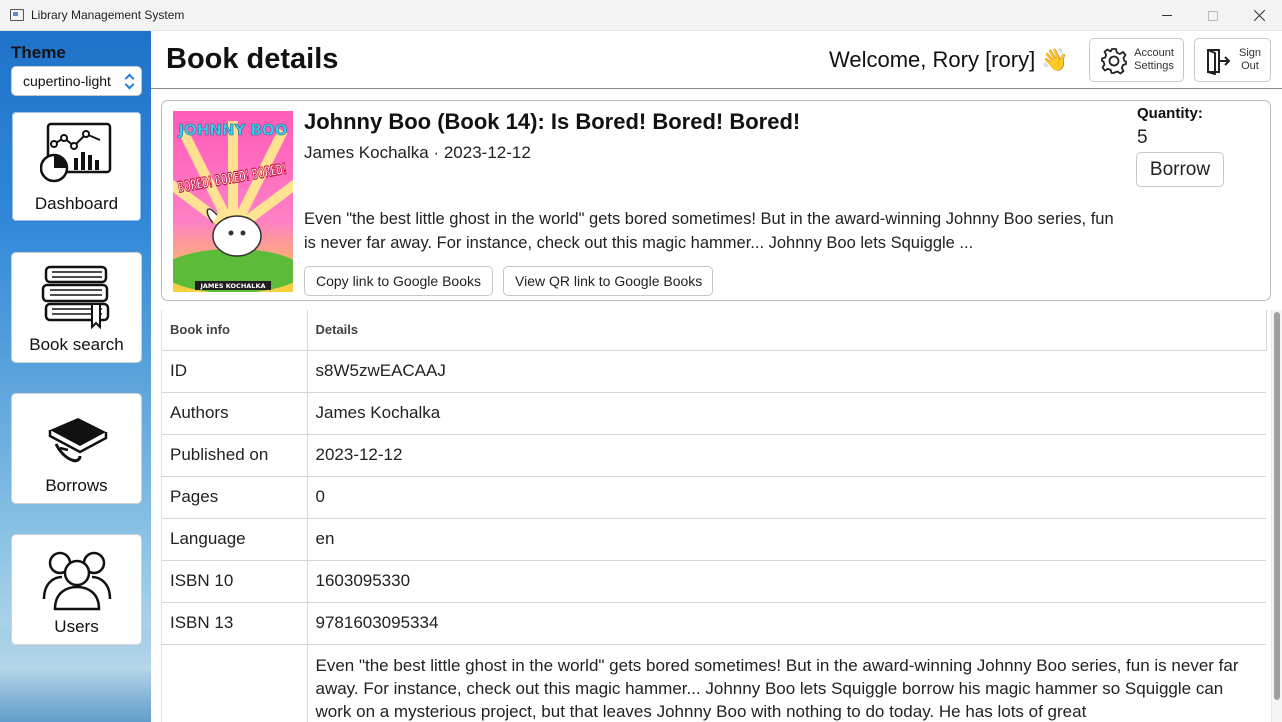  I want to click on account-settings-button: Account Settings, so click(1136, 60).